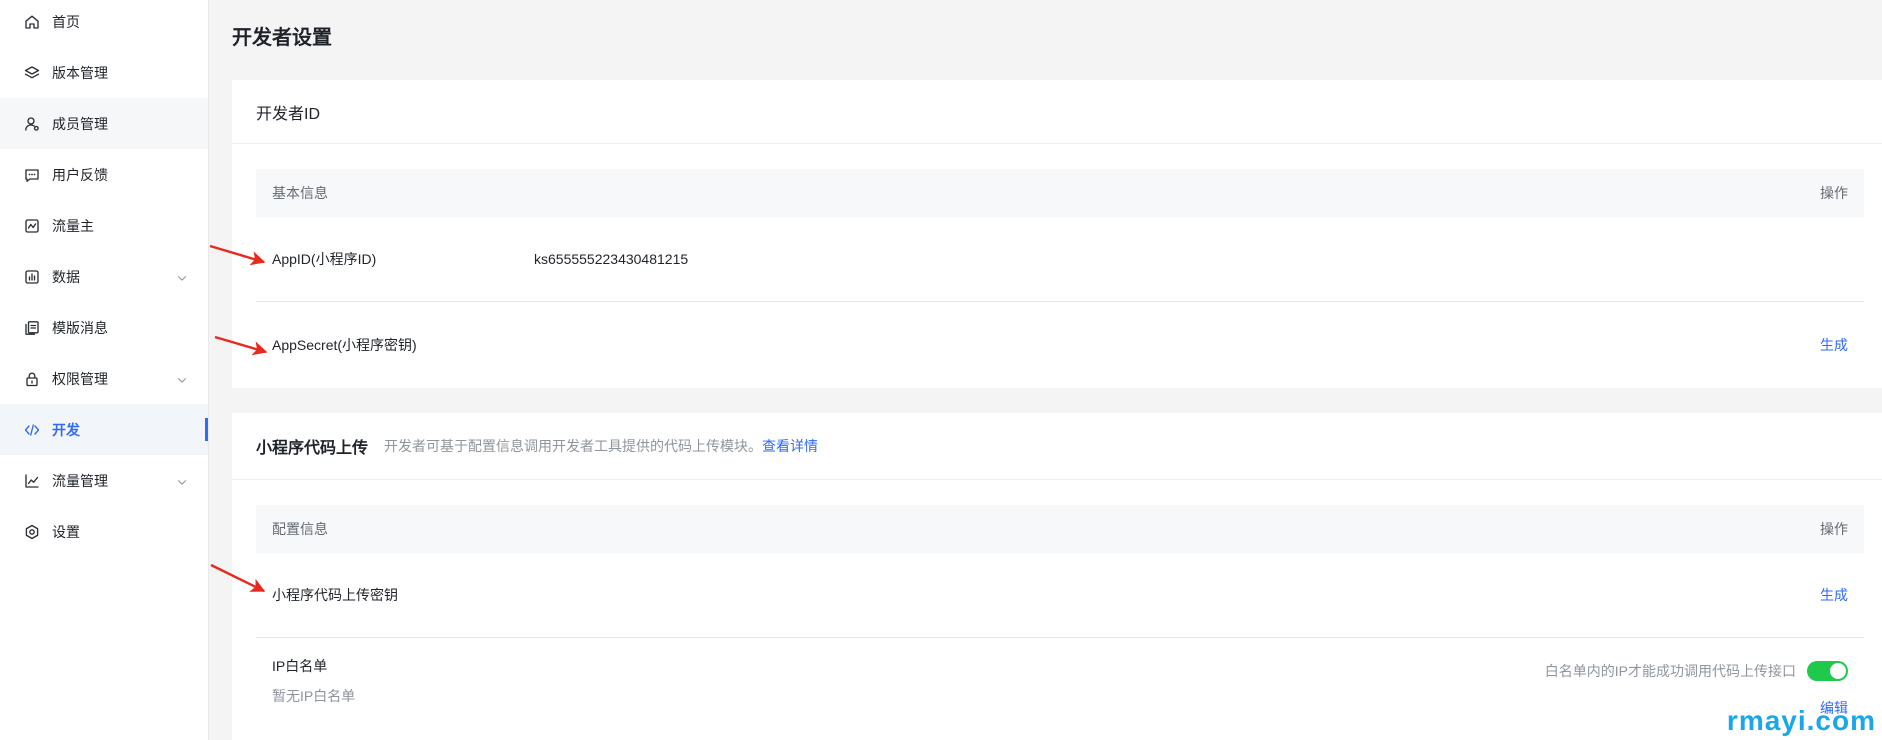  Describe the element at coordinates (282, 38) in the screenshot. I see `page-title: 开发者设置` at that location.